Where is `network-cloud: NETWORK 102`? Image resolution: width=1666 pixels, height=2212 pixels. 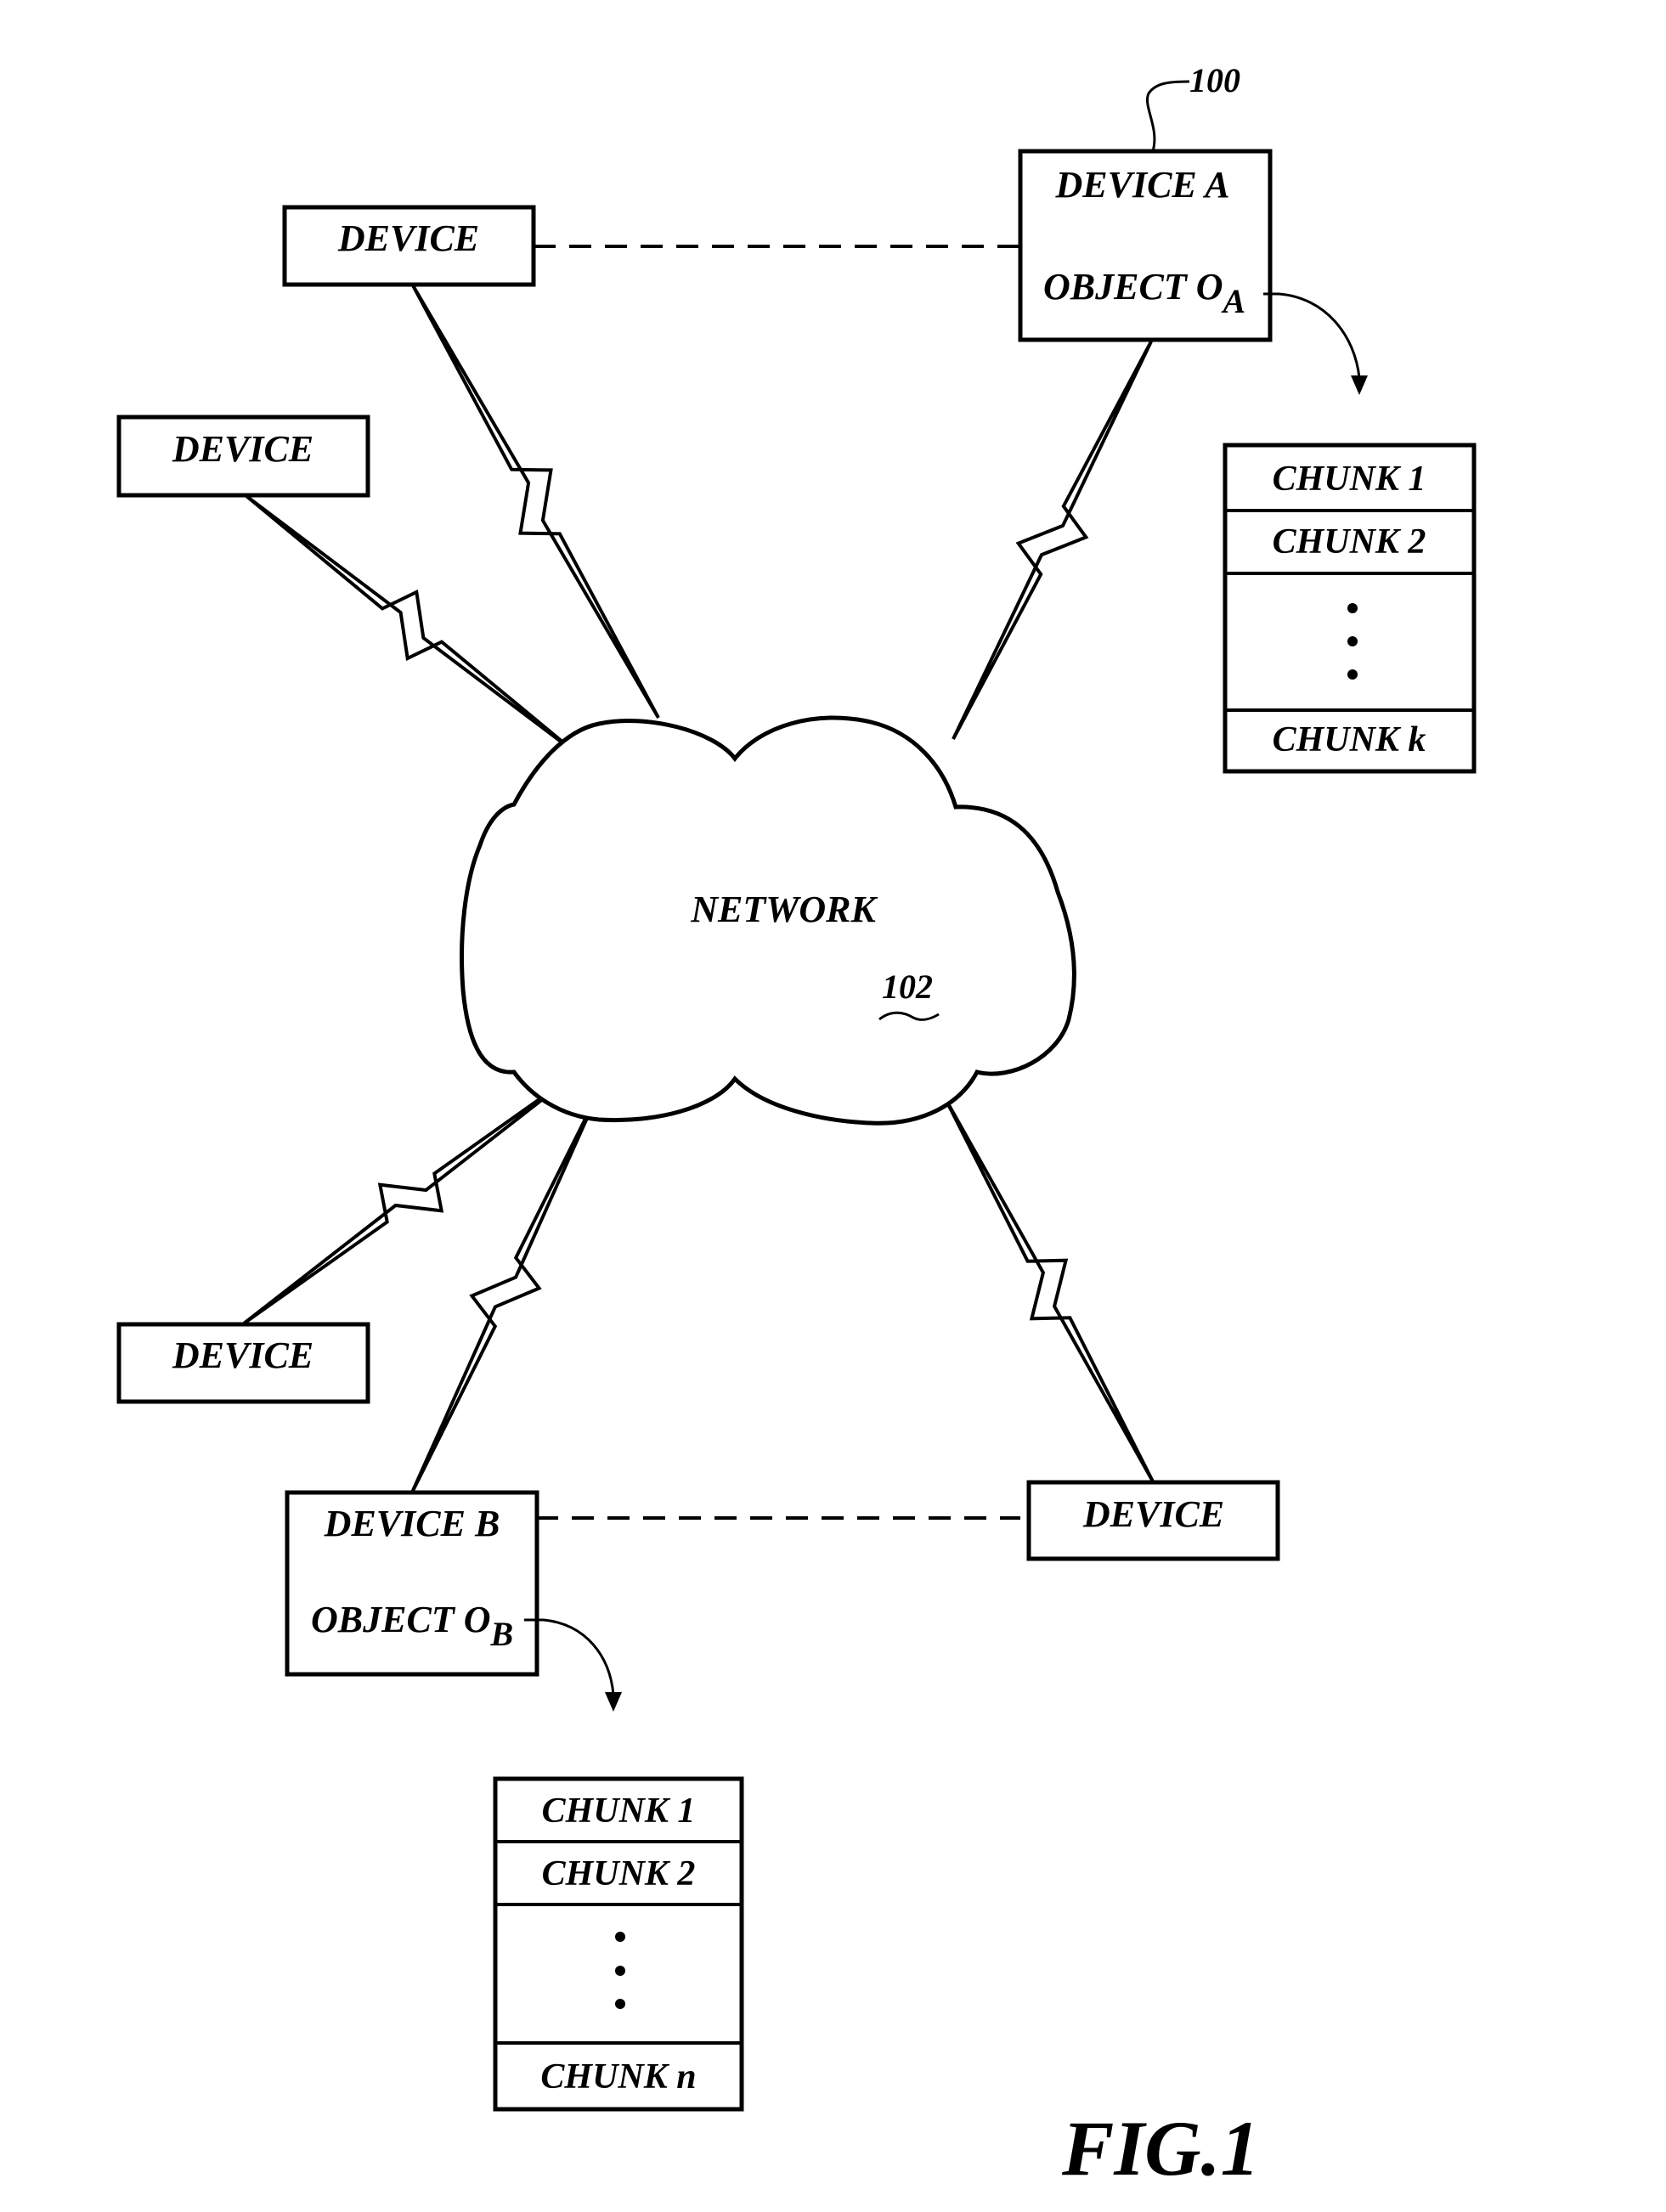
network-cloud: NETWORK 102 is located at coordinates (768, 920).